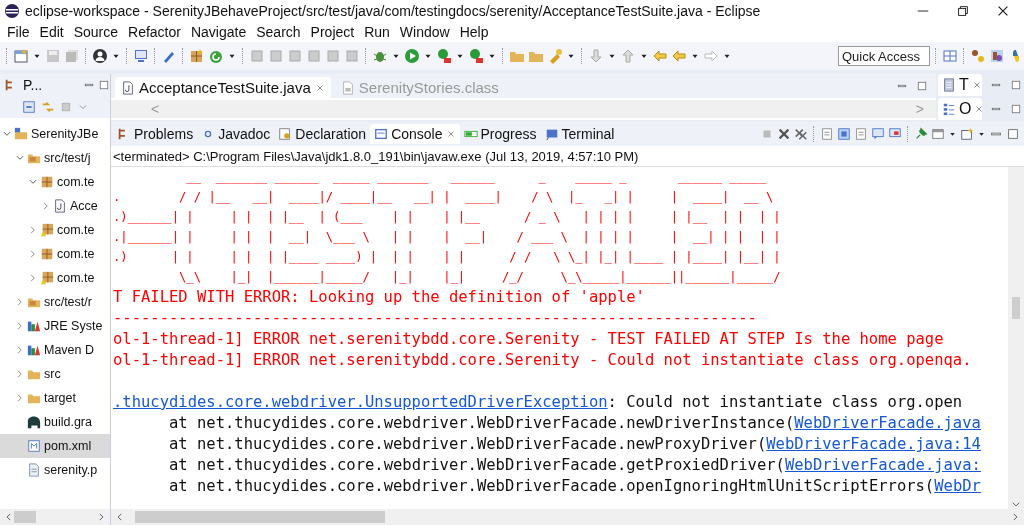  What do you see at coordinates (55, 326) in the screenshot?
I see `tree-item: JRE Syste` at bounding box center [55, 326].